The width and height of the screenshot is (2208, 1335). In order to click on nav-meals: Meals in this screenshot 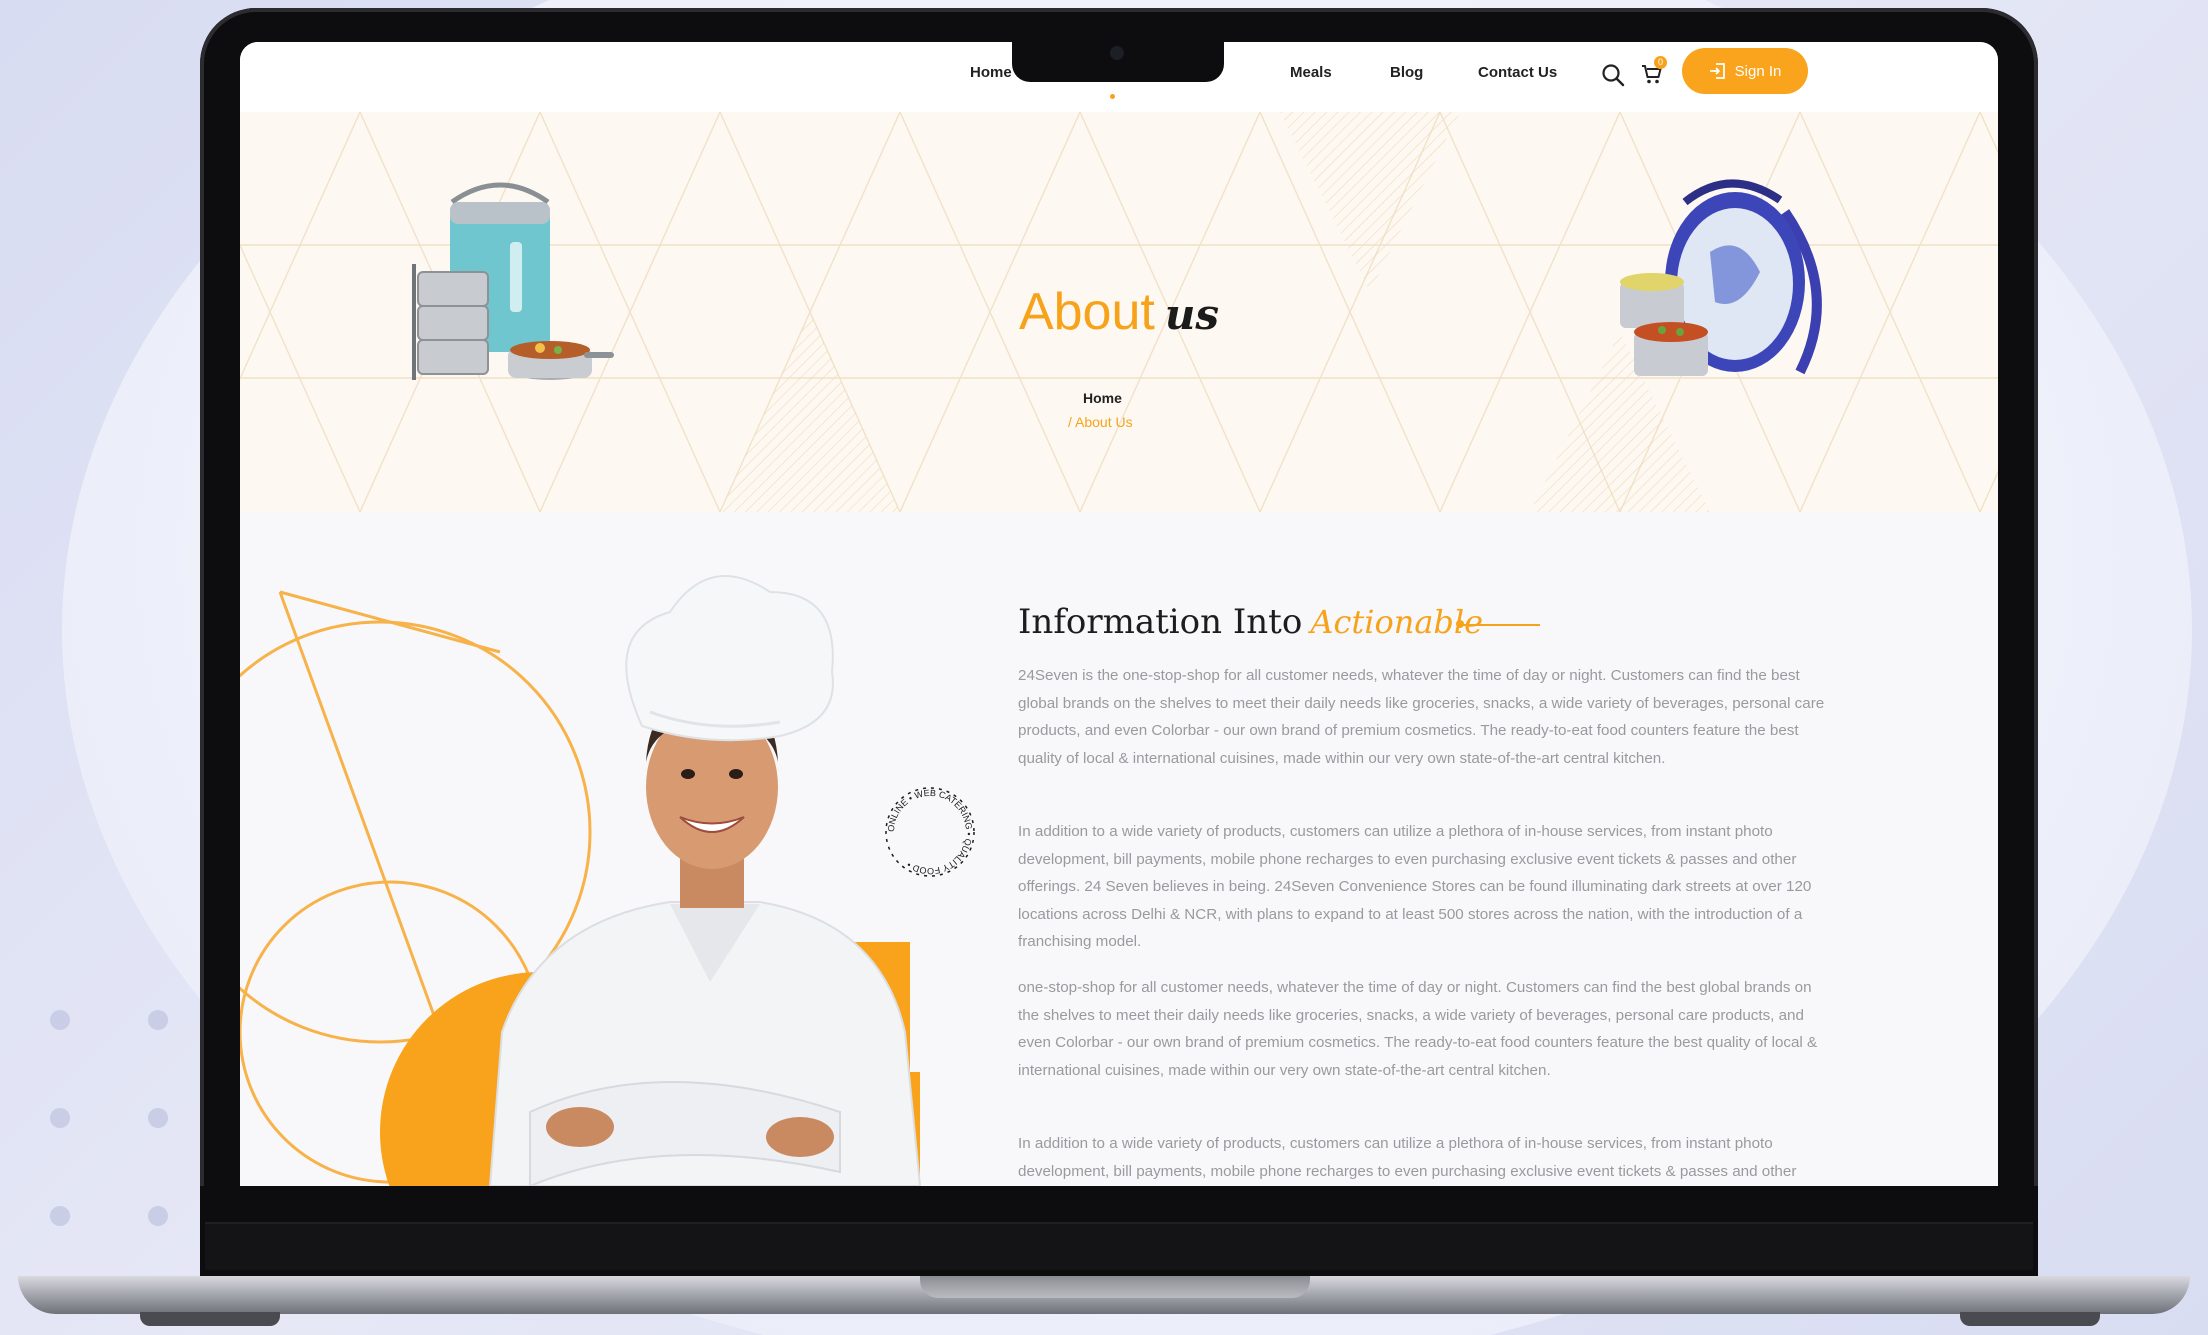, I will do `click(1311, 72)`.